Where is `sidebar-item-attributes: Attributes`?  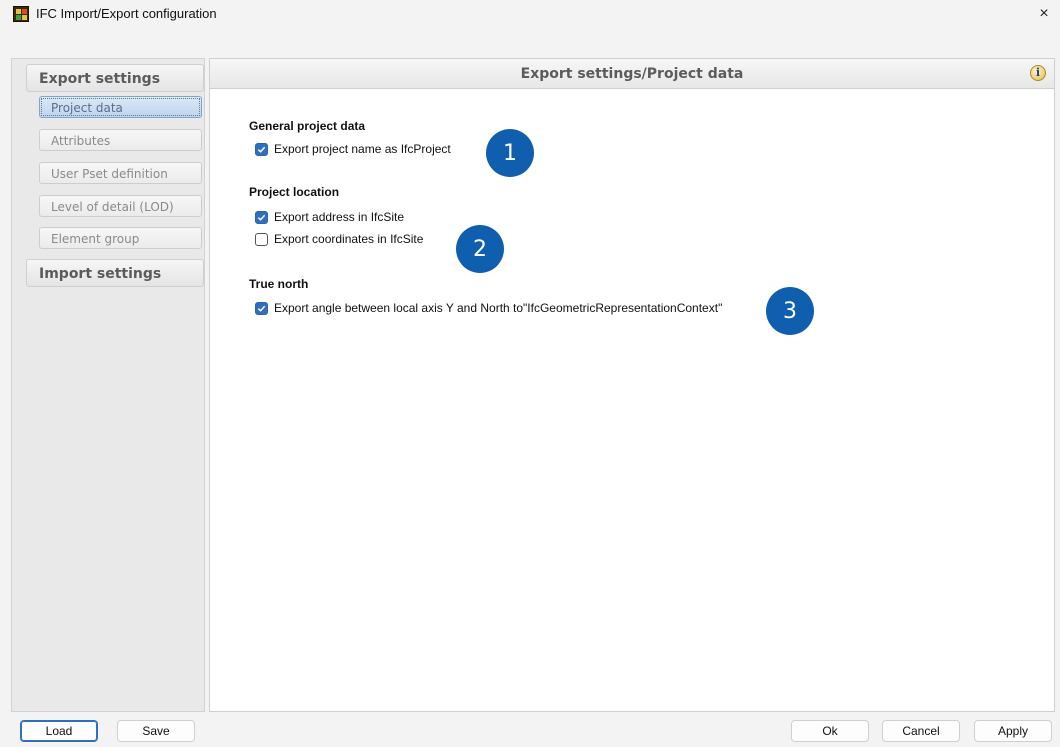
sidebar-item-attributes: Attributes is located at coordinates (120, 140).